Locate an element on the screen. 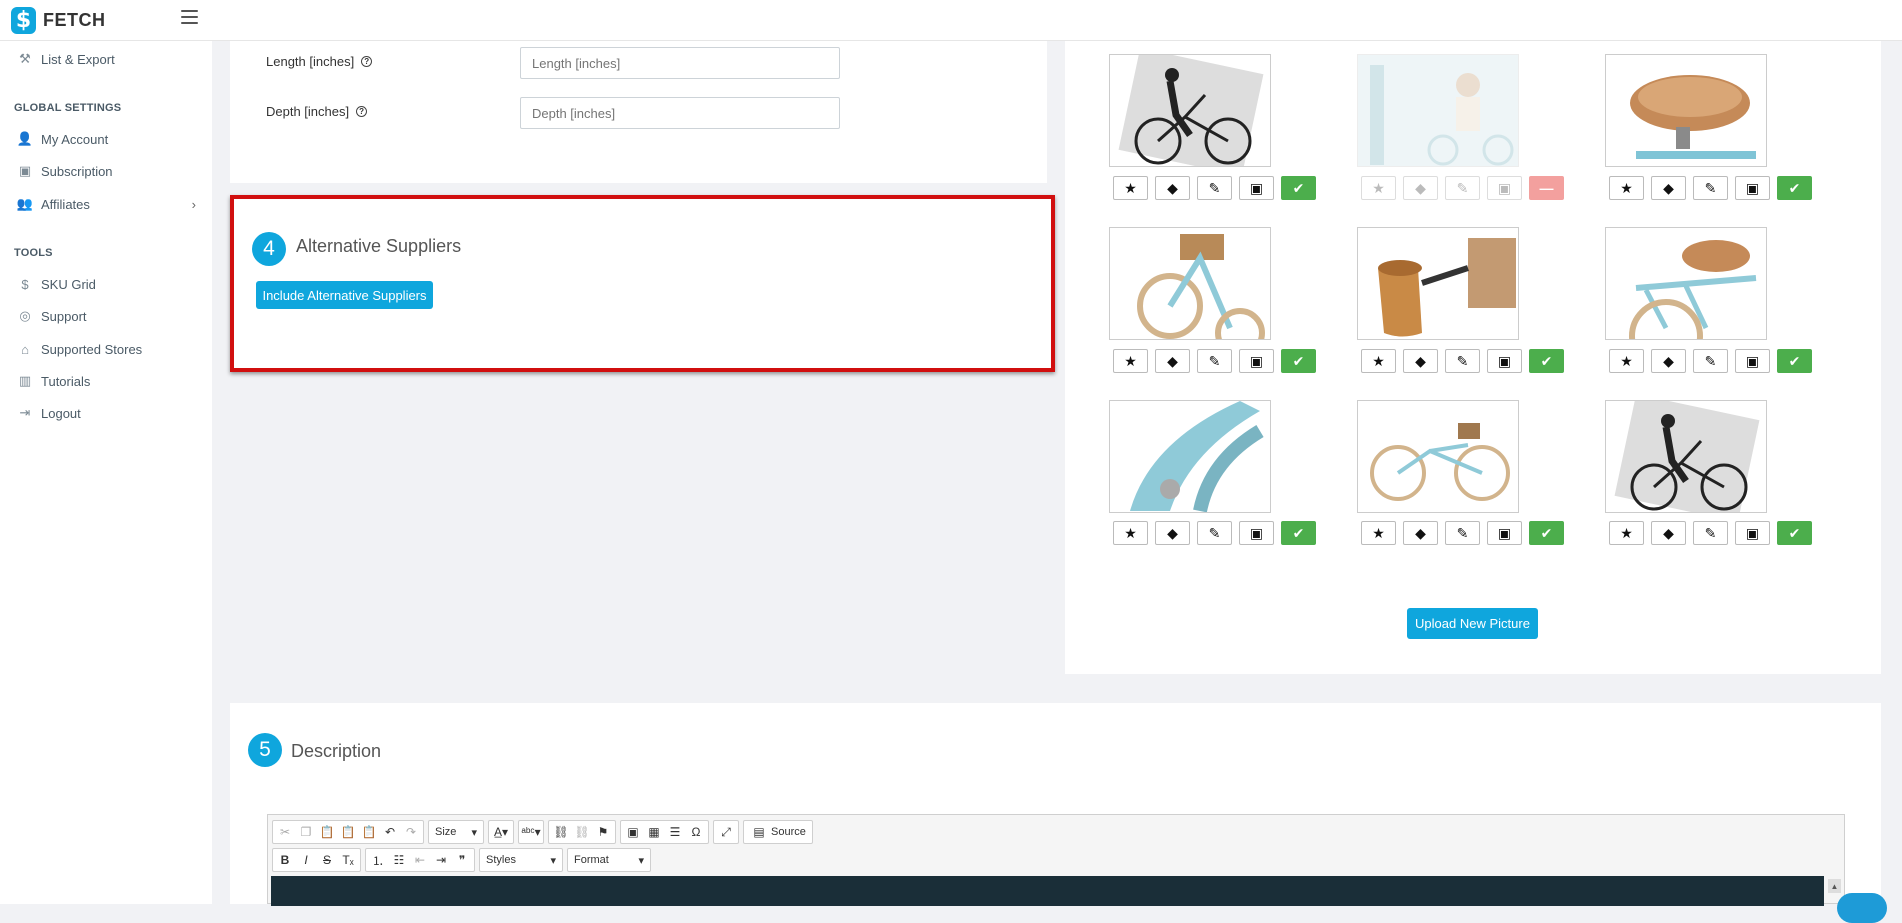  spellcheck-icon: ᵃᵇᶜ▾ is located at coordinates (530, 832).